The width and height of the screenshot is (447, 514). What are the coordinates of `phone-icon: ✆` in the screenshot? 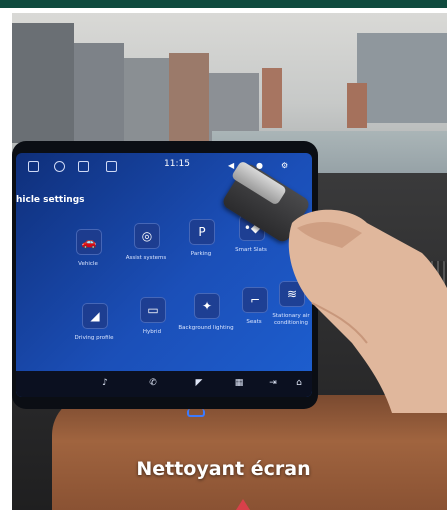 It's located at (153, 383).